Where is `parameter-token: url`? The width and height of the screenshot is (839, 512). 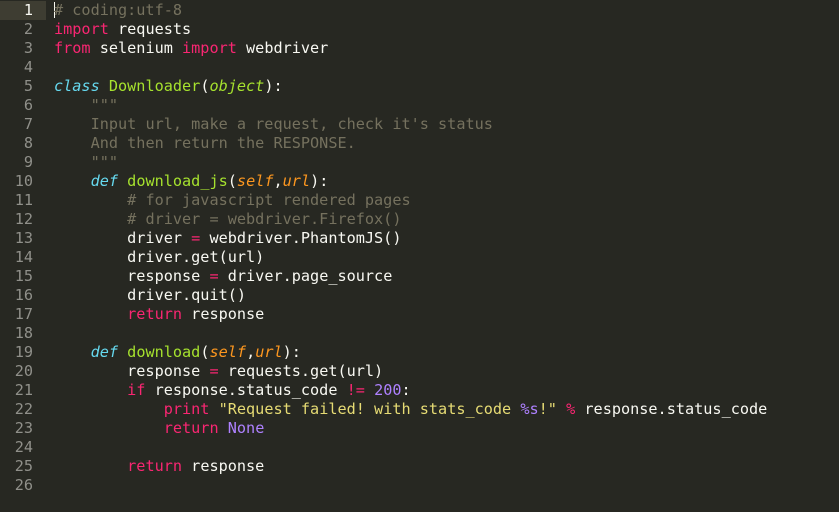
parameter-token: url is located at coordinates (269, 352).